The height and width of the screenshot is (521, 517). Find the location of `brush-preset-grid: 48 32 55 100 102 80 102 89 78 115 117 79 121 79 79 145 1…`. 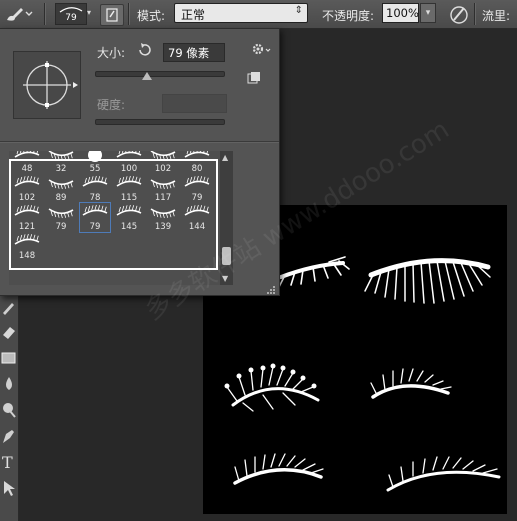

brush-preset-grid: 48 32 55 100 102 80 102 89 78 115 117 79 121 79 79 145 1… is located at coordinates (120, 218).